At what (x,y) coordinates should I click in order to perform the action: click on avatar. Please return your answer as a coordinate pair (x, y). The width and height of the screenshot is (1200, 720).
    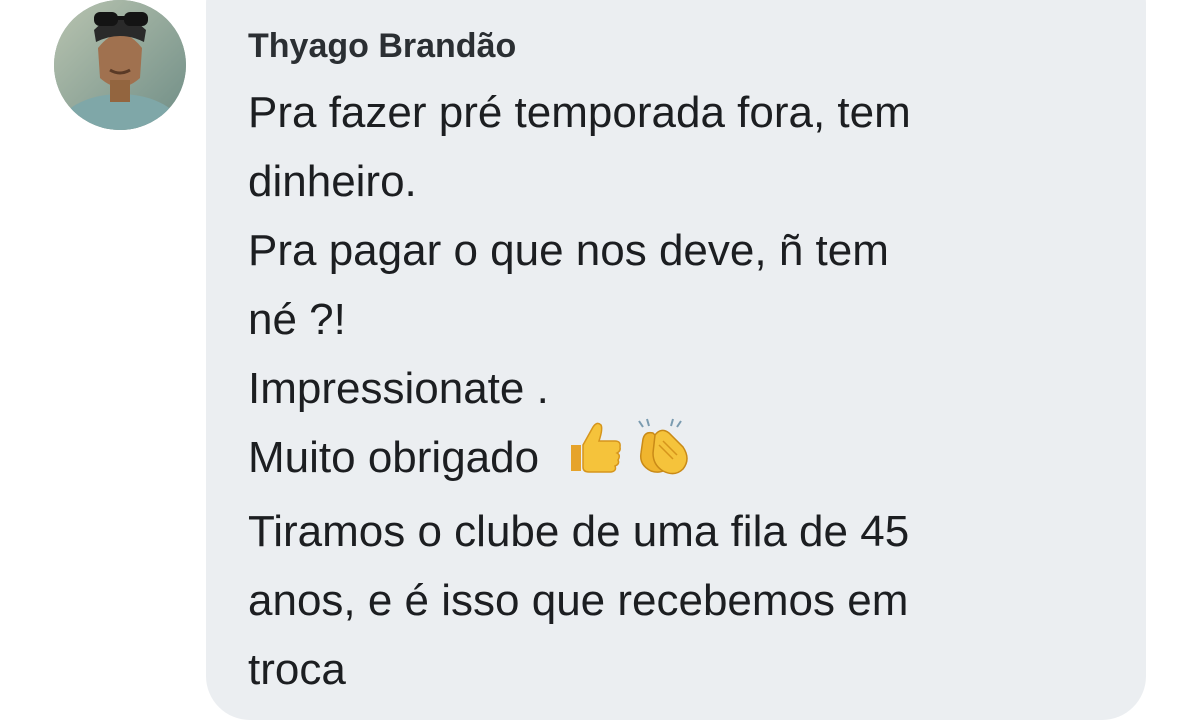
    Looking at the image, I should click on (120, 65).